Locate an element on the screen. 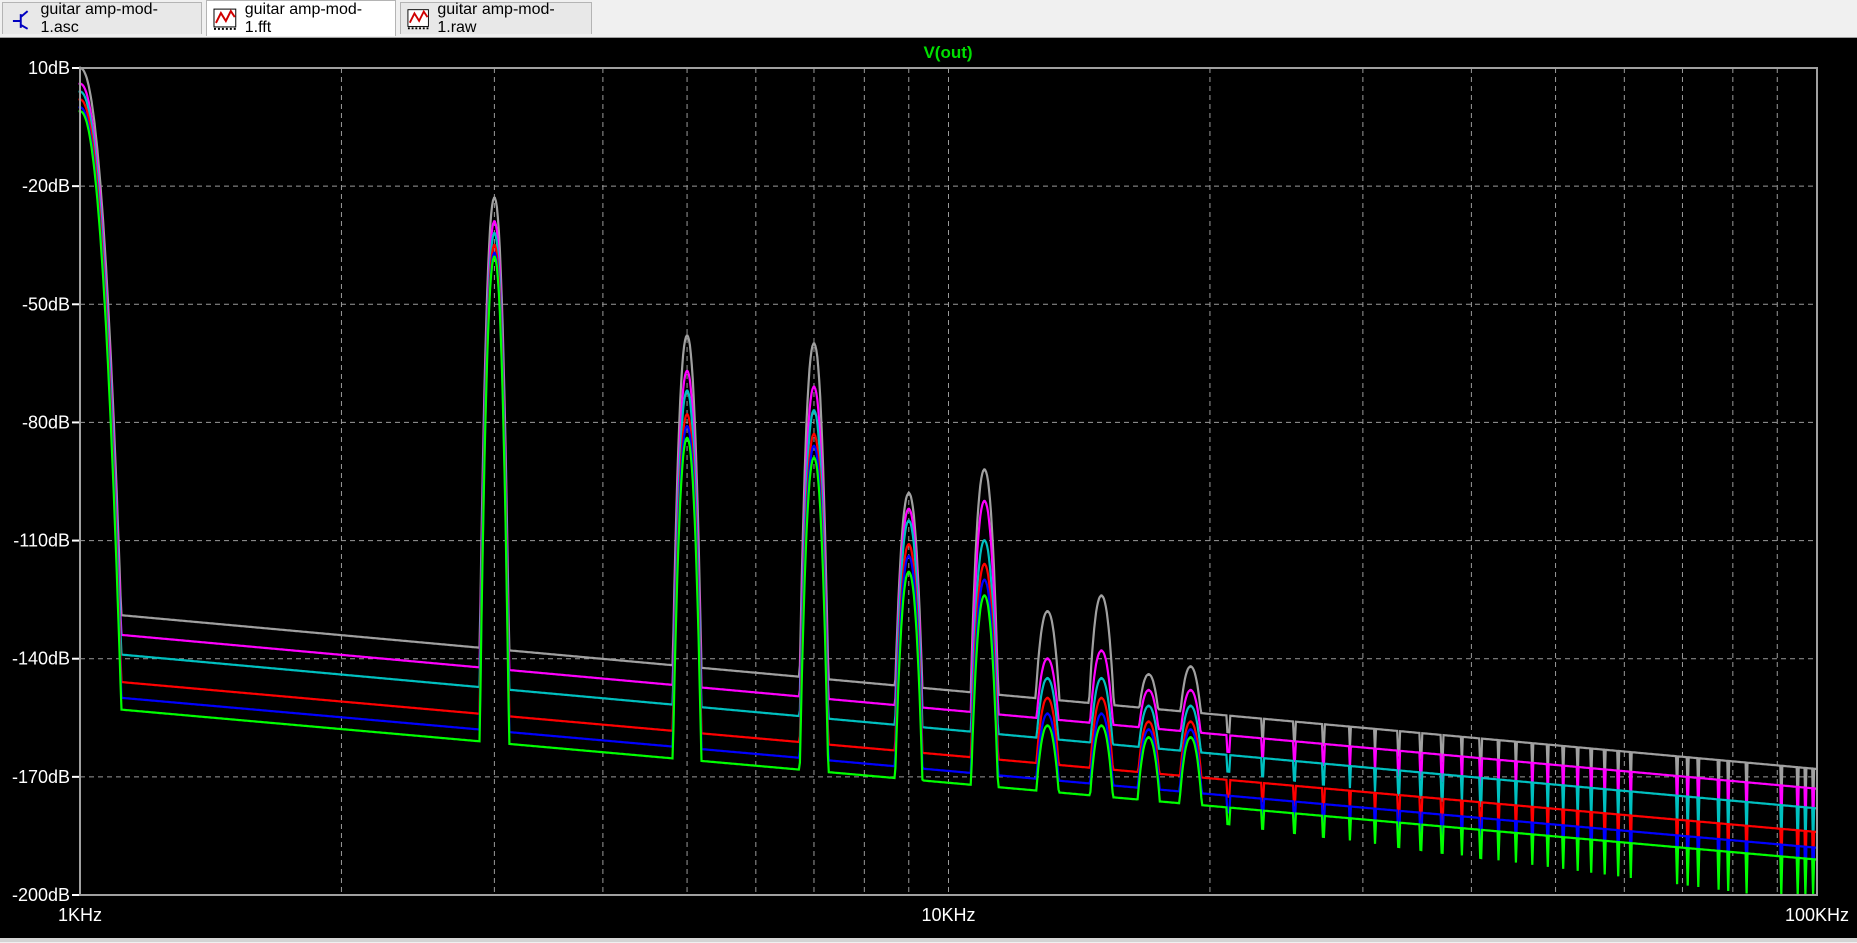 Image resolution: width=1857 pixels, height=943 pixels. x-axis-ticks: 1KHz 10KHz 100KHz is located at coordinates (953, 915).